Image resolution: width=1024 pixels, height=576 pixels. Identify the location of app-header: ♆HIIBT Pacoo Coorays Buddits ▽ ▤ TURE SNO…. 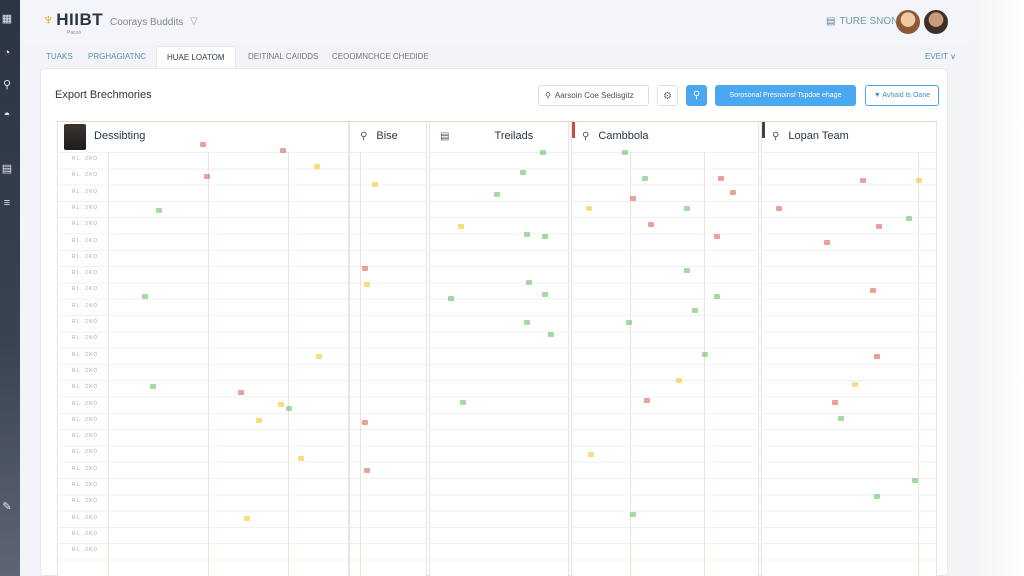
(497, 22).